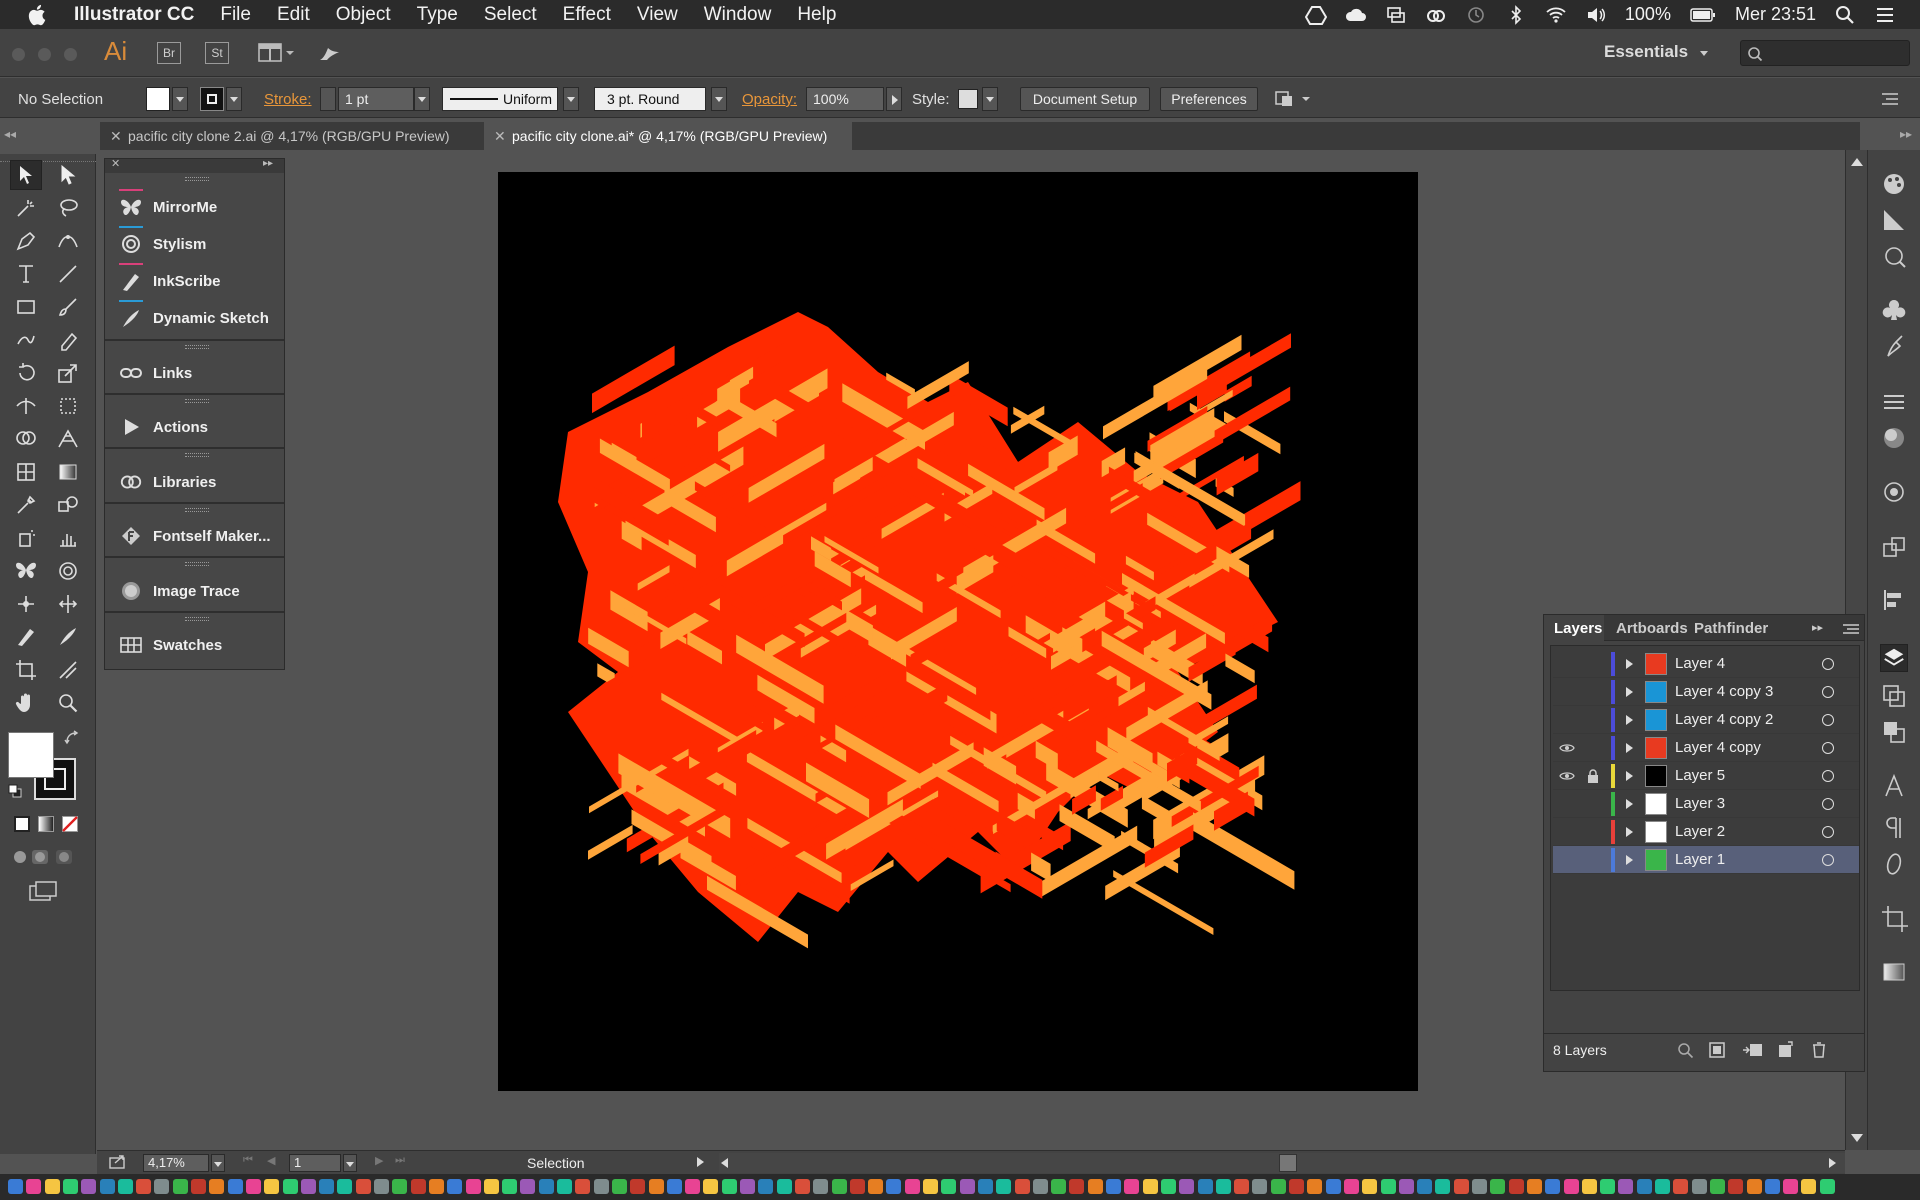  I want to click on create-sublayer-icon, so click(1753, 1050).